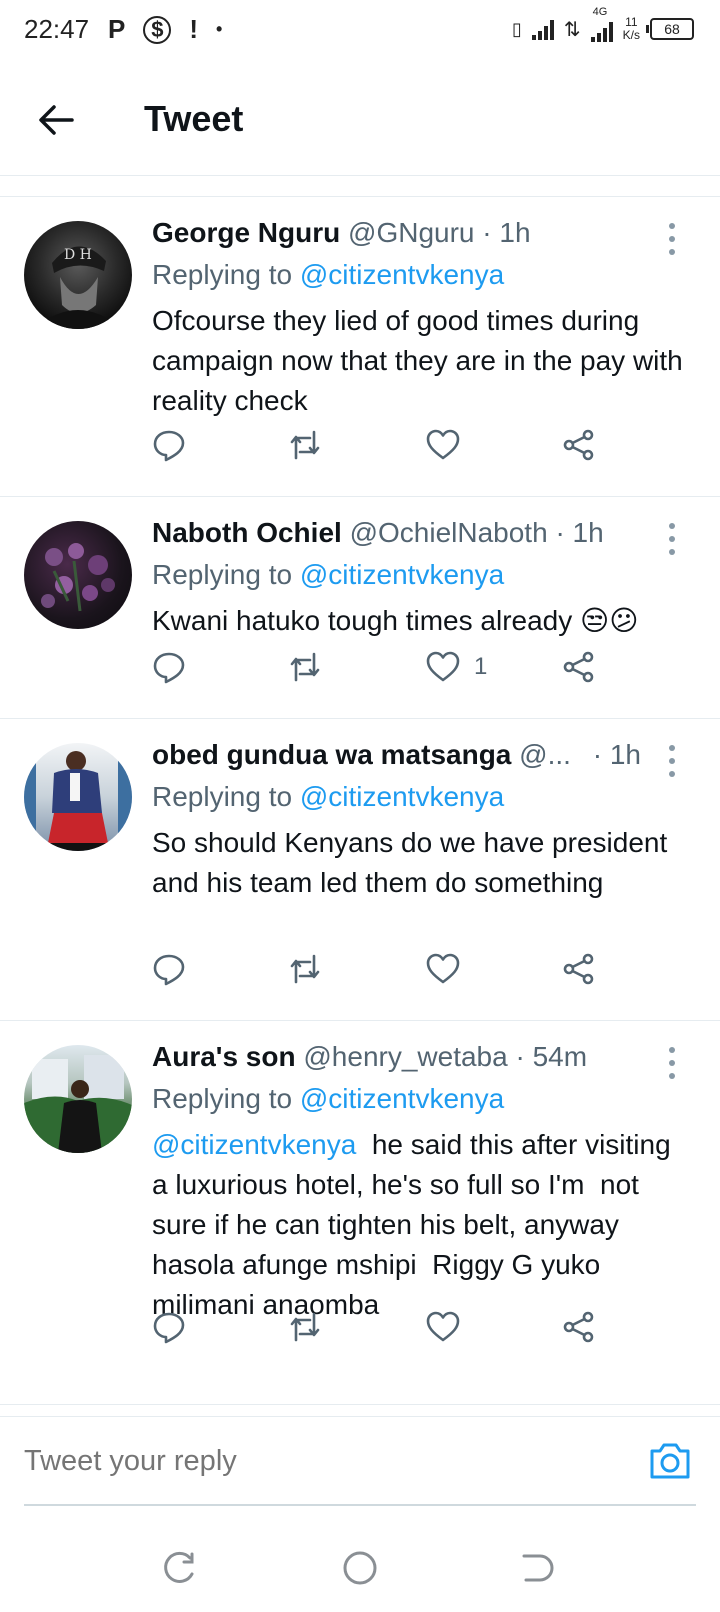 This screenshot has width=720, height=1612. I want to click on nav-back-button, so click(538, 1568).